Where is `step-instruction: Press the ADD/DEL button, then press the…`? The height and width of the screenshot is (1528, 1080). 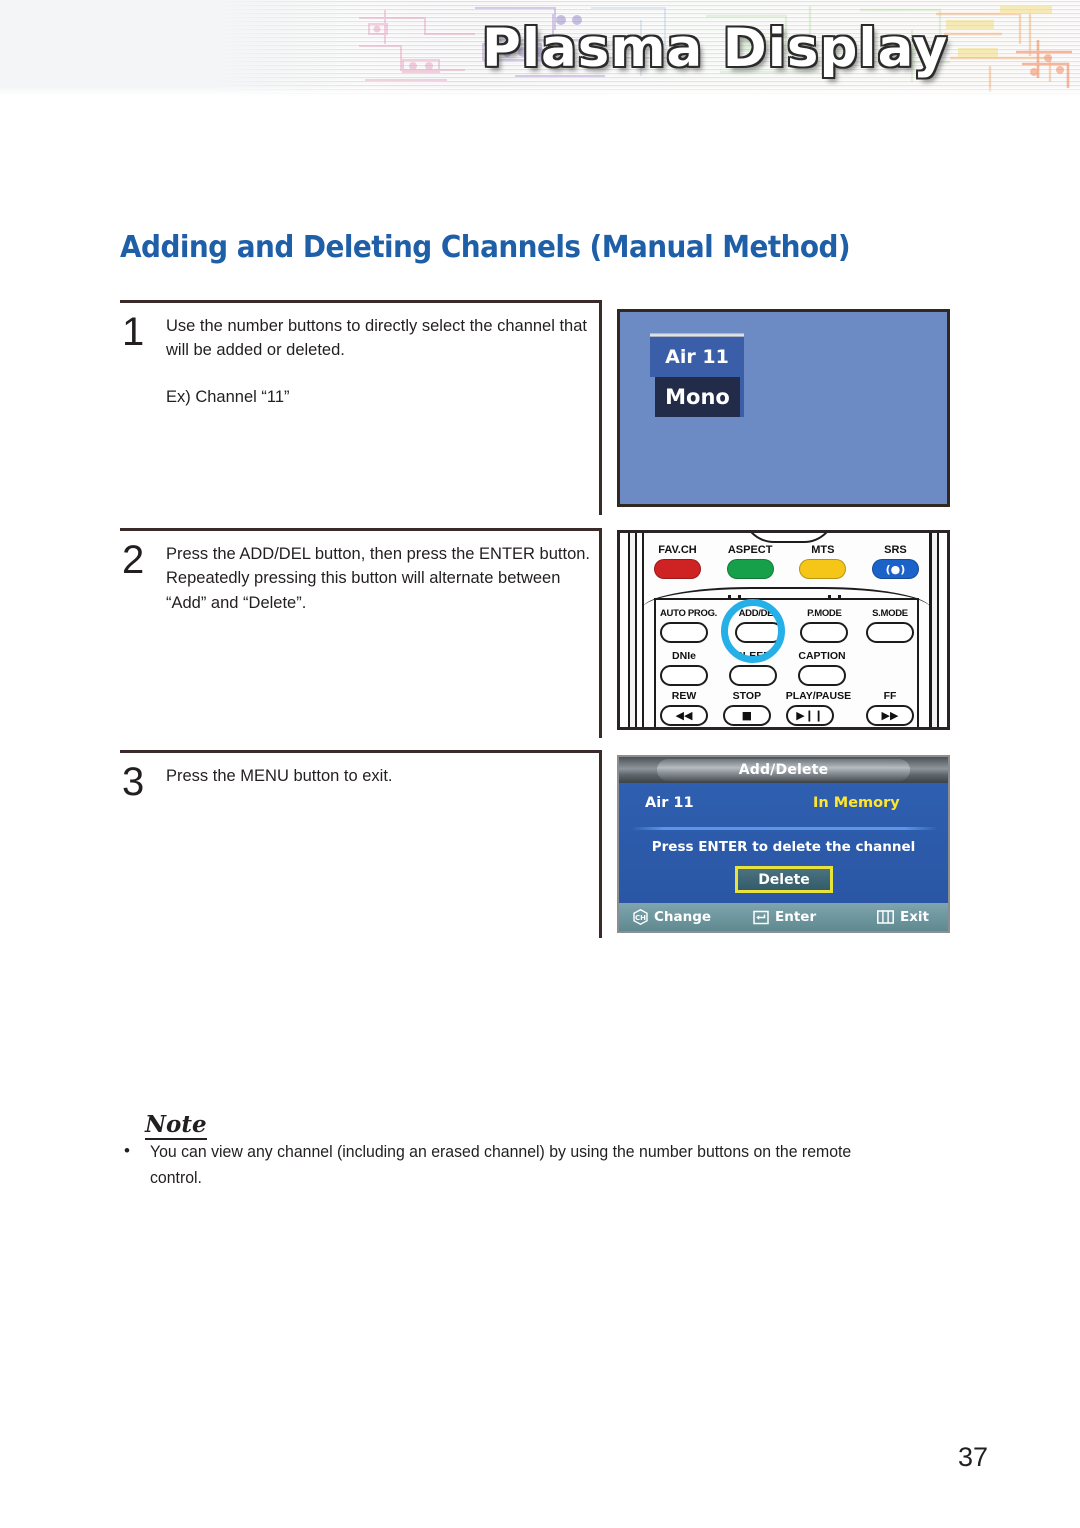 step-instruction: Press the ADD/DEL button, then press the… is located at coordinates (378, 578).